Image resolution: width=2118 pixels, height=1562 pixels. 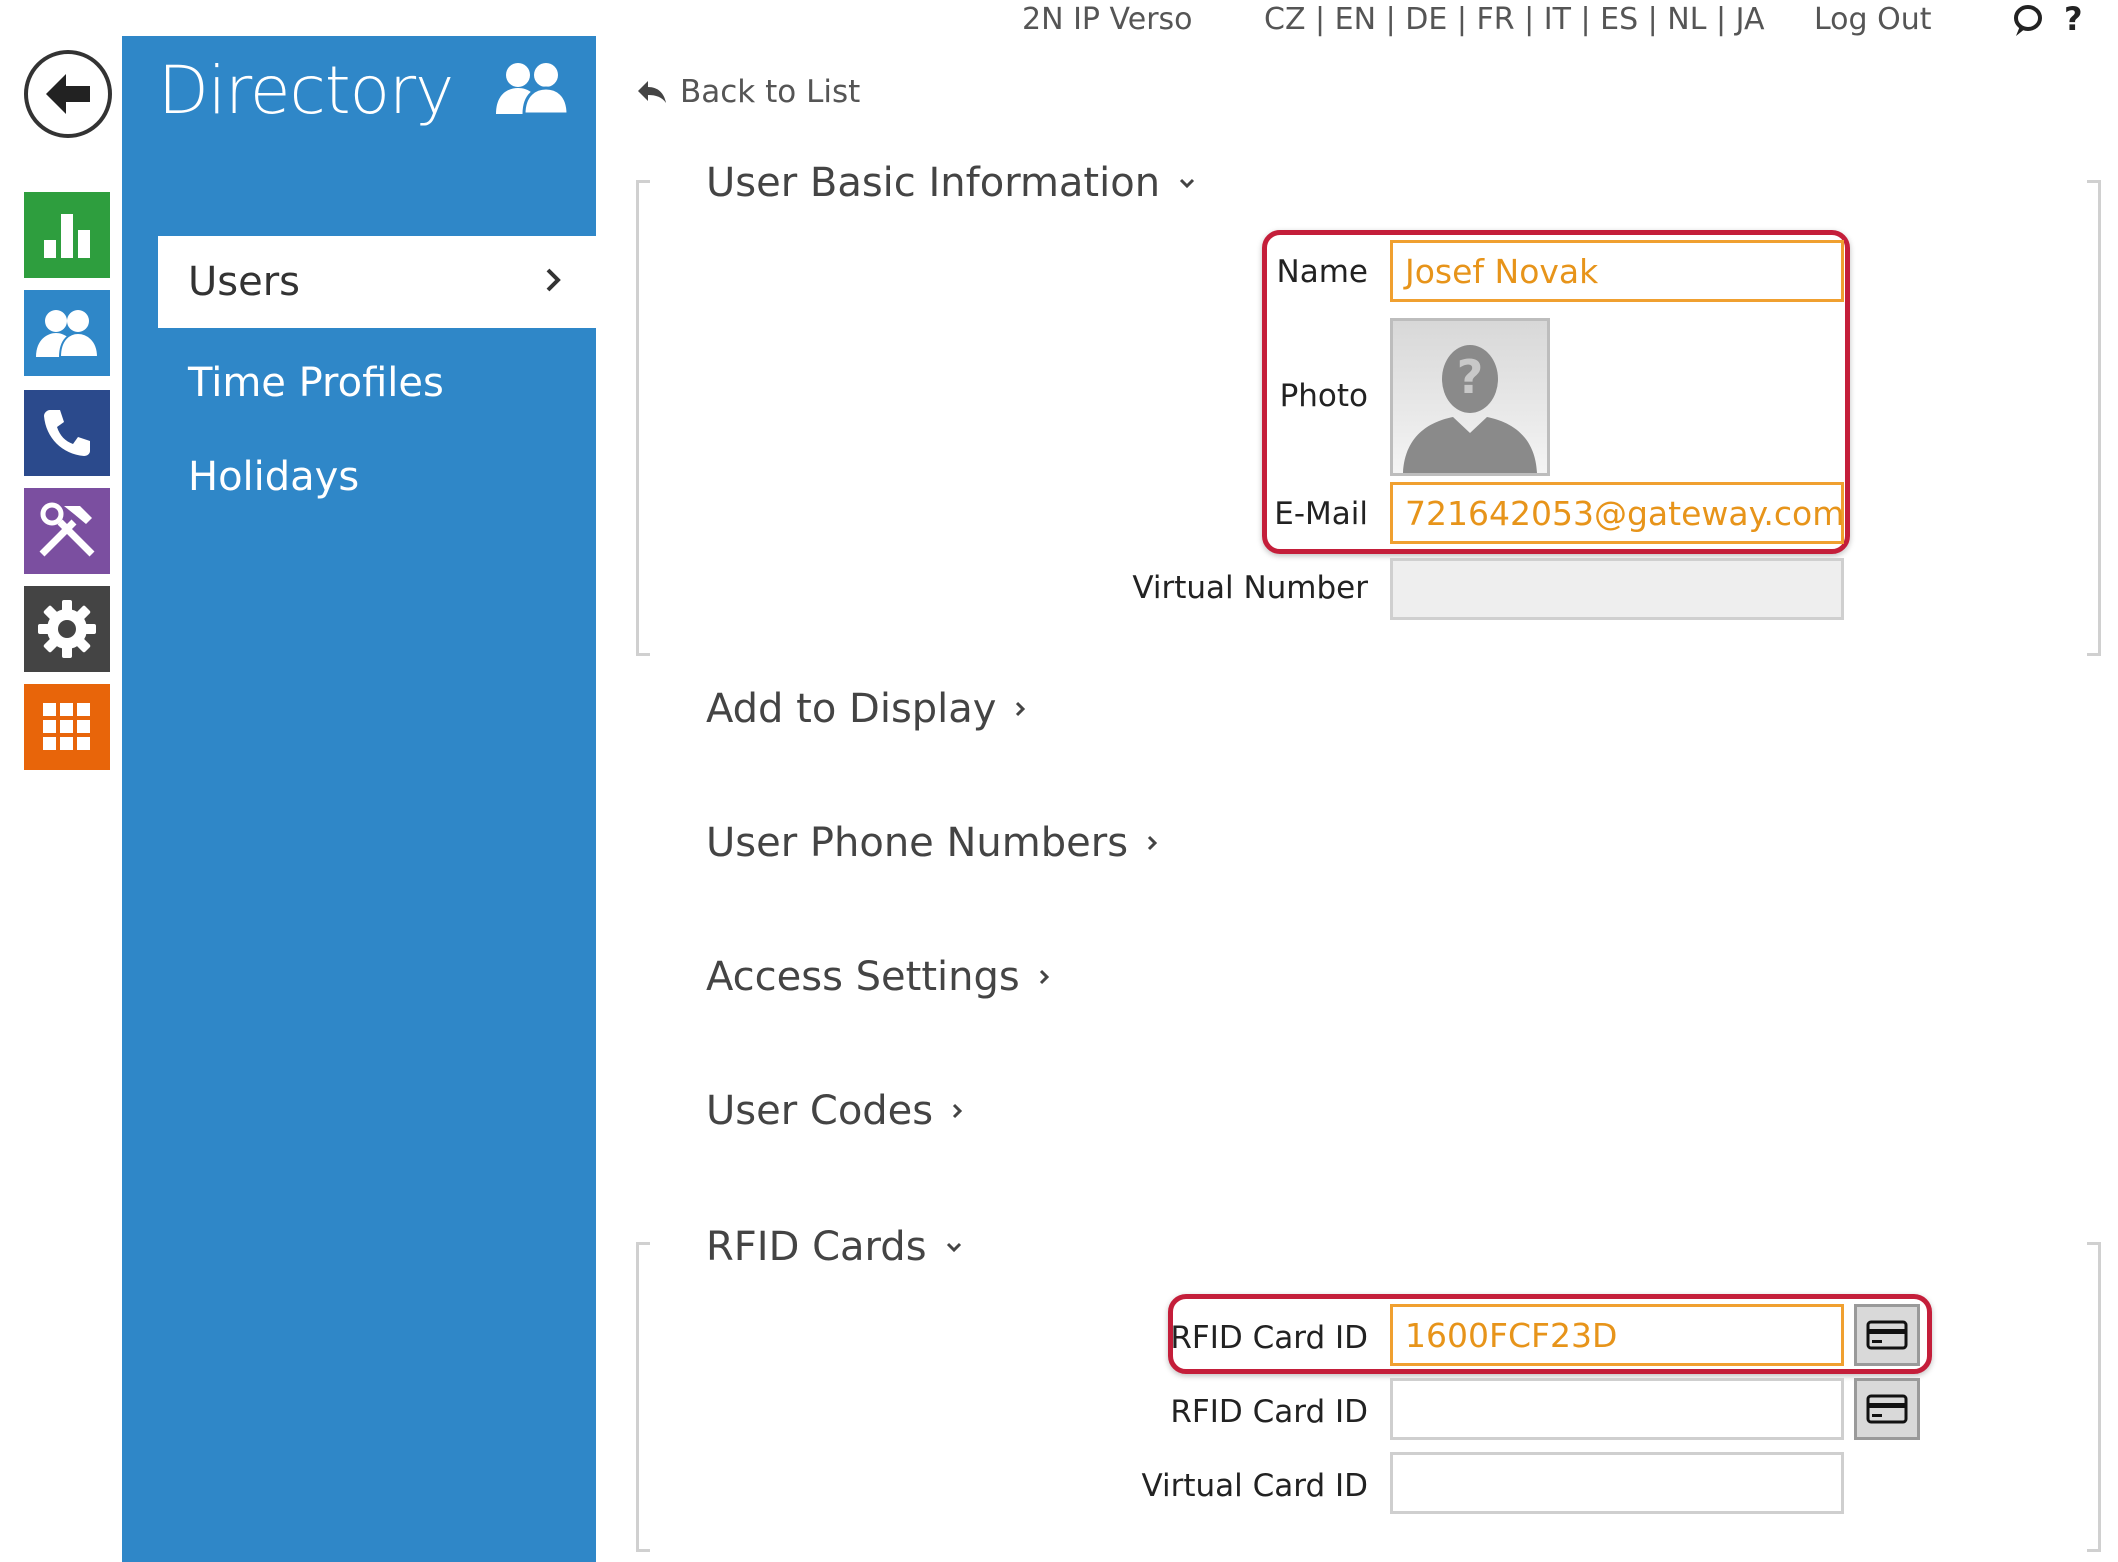 What do you see at coordinates (1269, 1338) in the screenshot?
I see `rfid-card-1-label: RFID Card ID` at bounding box center [1269, 1338].